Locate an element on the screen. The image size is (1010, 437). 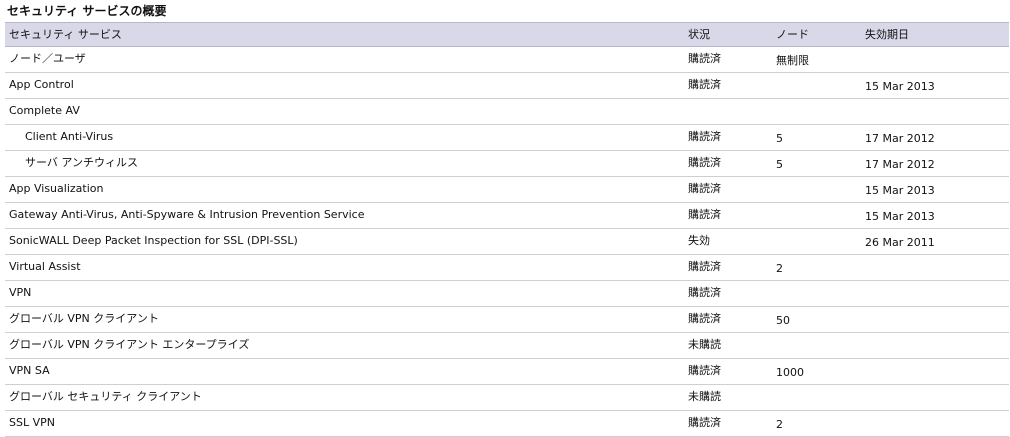
expiry-cell: 26 Mar 2011 is located at coordinates (900, 242).